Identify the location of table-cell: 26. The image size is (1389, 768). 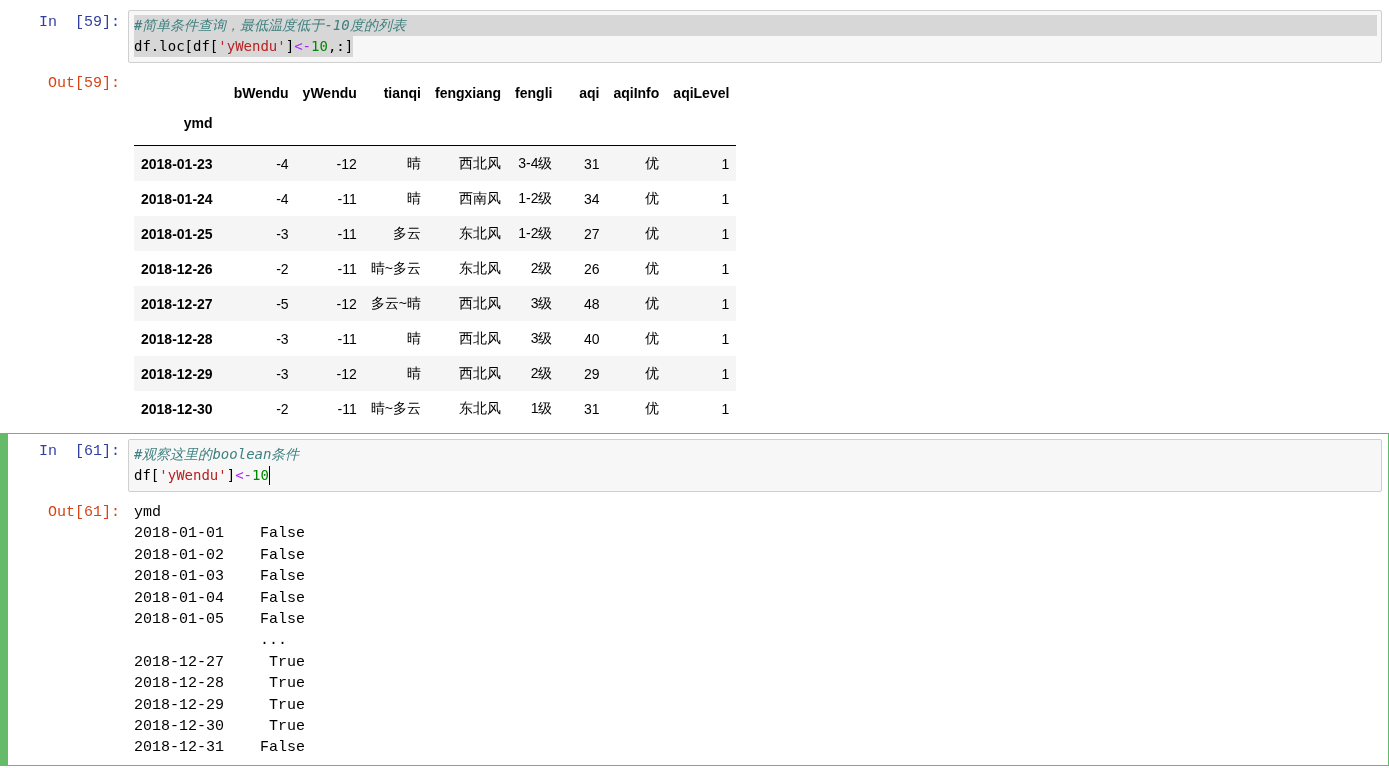
(583, 268).